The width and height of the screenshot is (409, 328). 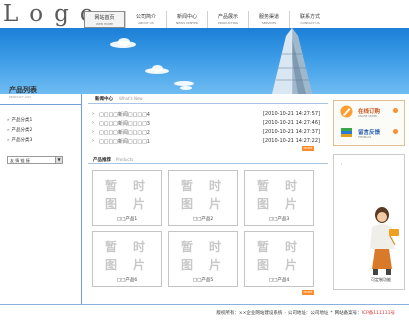 I want to click on feedback-button: 留言反馈 FEEDBACK ›, so click(x=369, y=134).